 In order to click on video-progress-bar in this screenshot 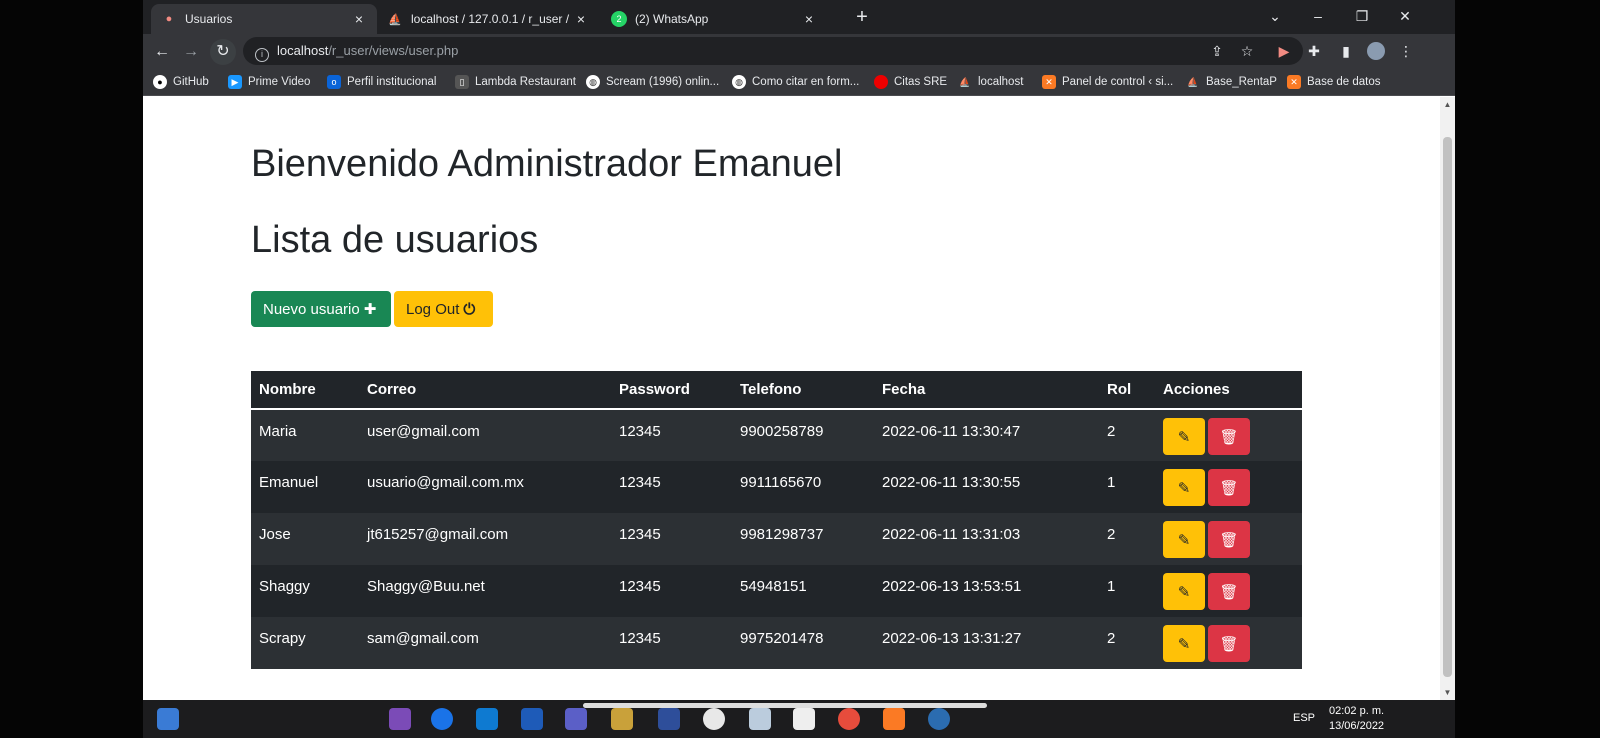, I will do `click(785, 705)`.